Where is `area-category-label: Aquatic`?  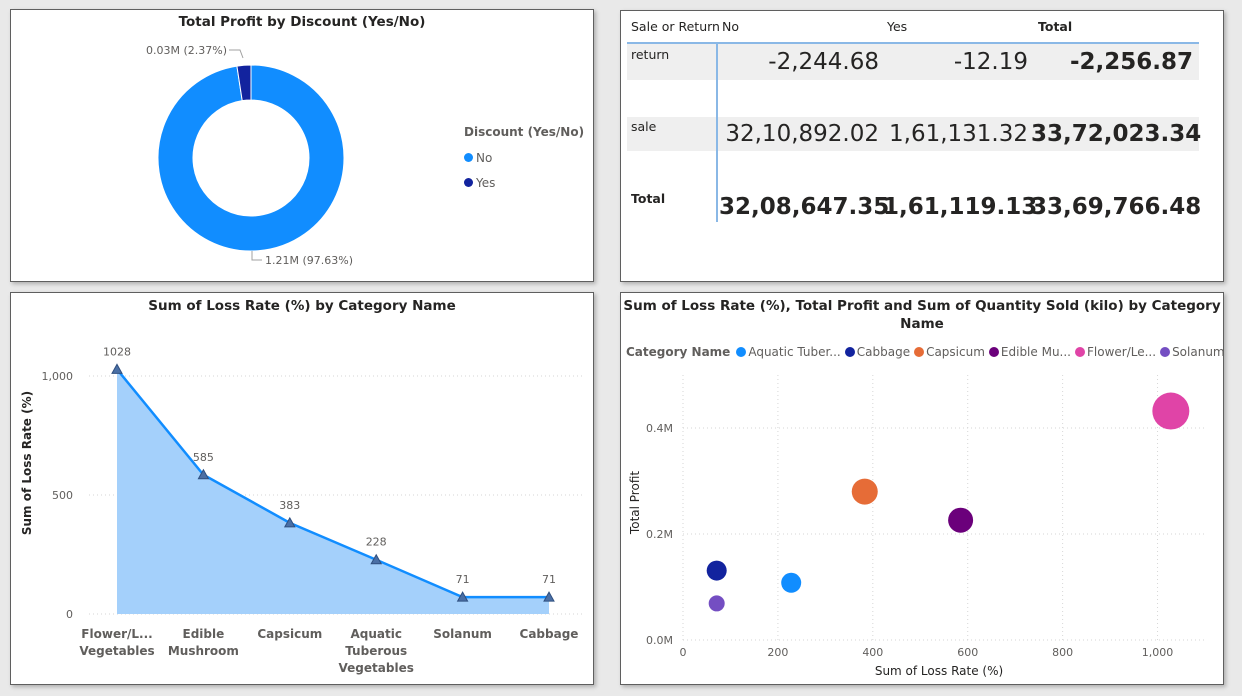 area-category-label: Aquatic is located at coordinates (375, 634).